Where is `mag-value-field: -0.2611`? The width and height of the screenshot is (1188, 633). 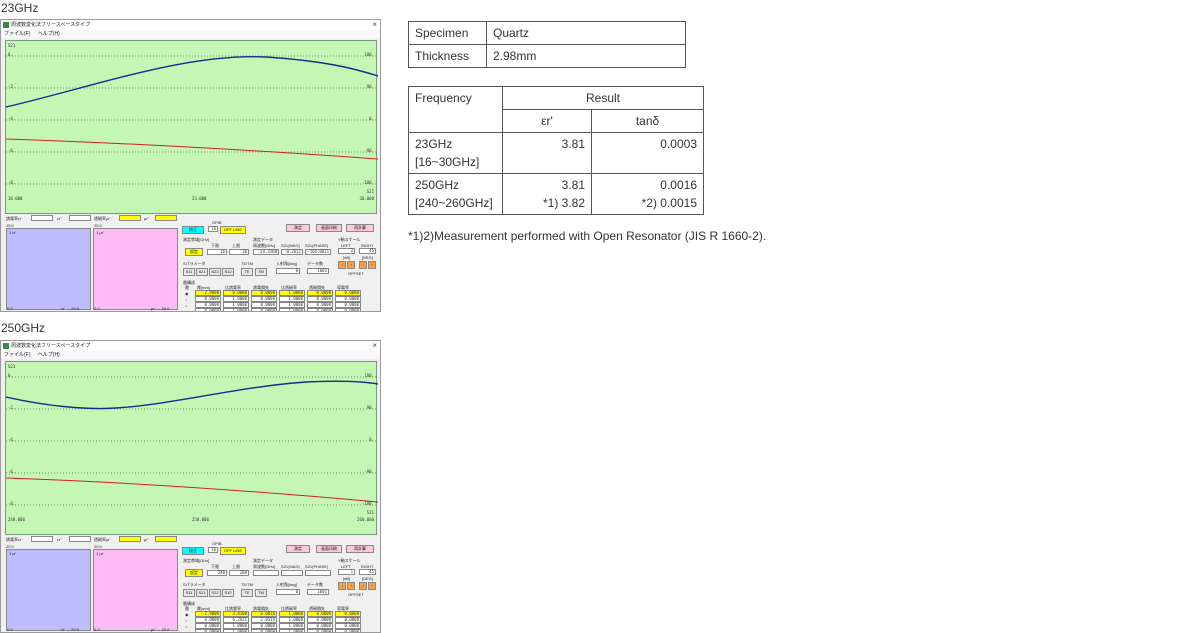
mag-value-field: -0.2611 is located at coordinates (292, 252).